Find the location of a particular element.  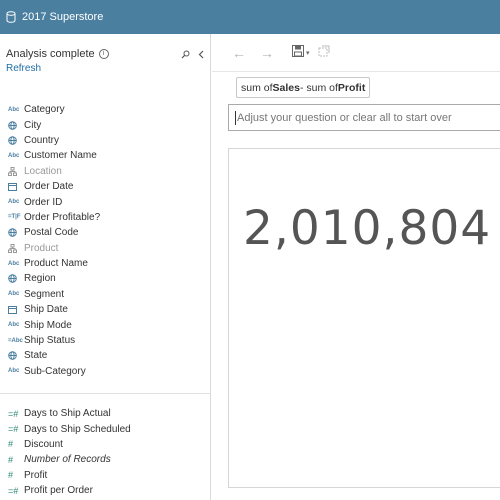

field-label: Order Date is located at coordinates (49, 187).